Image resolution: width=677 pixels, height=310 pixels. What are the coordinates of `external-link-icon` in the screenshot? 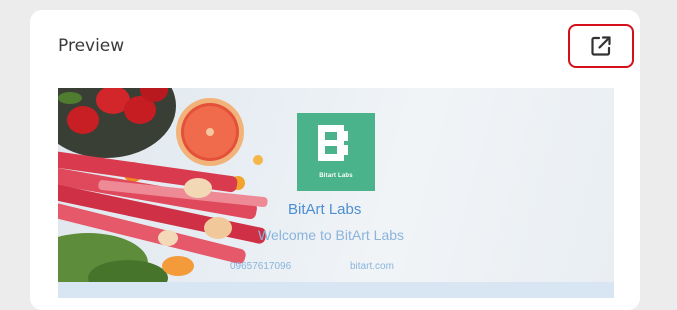 It's located at (601, 46).